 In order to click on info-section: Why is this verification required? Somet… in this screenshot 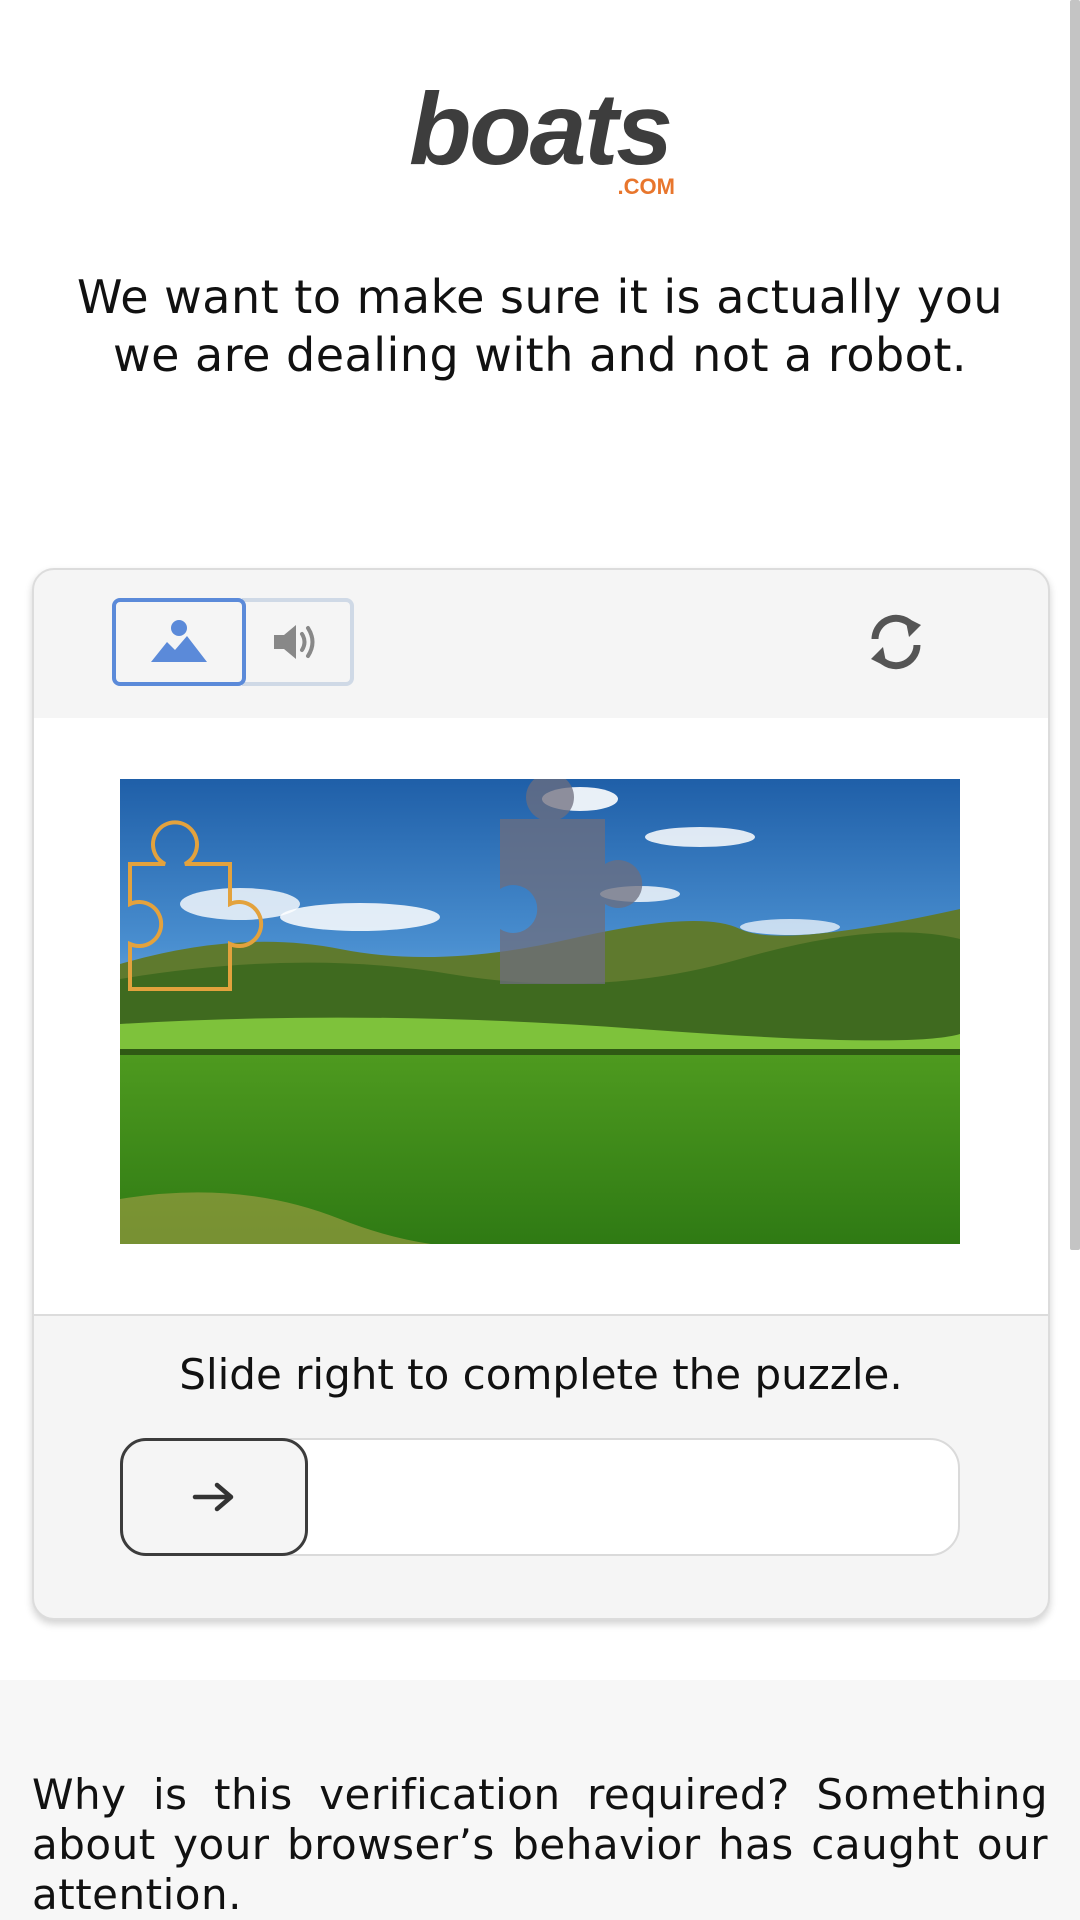, I will do `click(540, 1800)`.